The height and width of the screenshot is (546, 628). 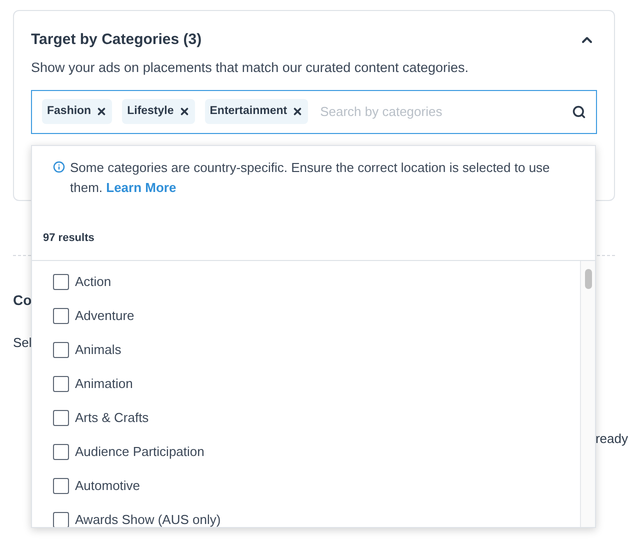 What do you see at coordinates (22, 342) in the screenshot?
I see `section-text: Sel` at bounding box center [22, 342].